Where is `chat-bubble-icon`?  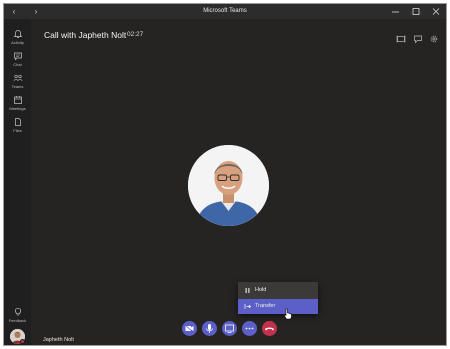
chat-bubble-icon is located at coordinates (418, 39).